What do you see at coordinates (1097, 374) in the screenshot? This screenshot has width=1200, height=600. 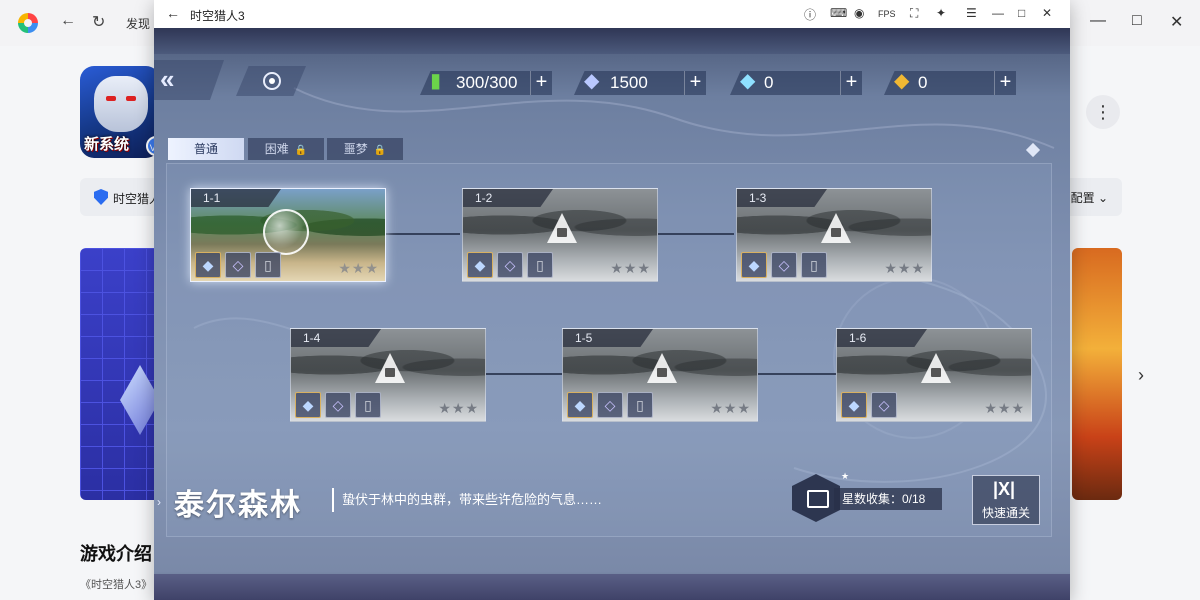 I see `screenshot-thumbnail-right` at bounding box center [1097, 374].